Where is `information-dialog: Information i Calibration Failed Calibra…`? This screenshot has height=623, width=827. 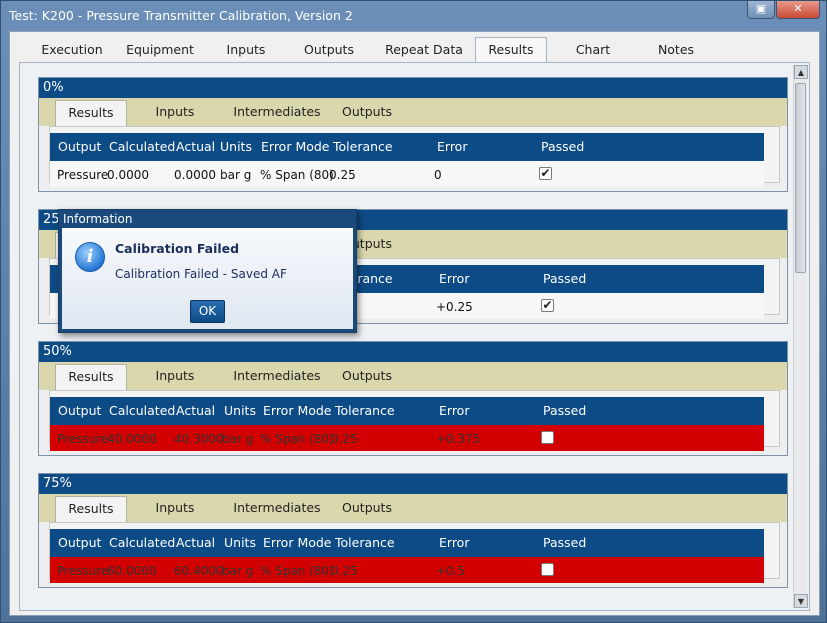
information-dialog: Information i Calibration Failed Calibra… is located at coordinates (207, 271).